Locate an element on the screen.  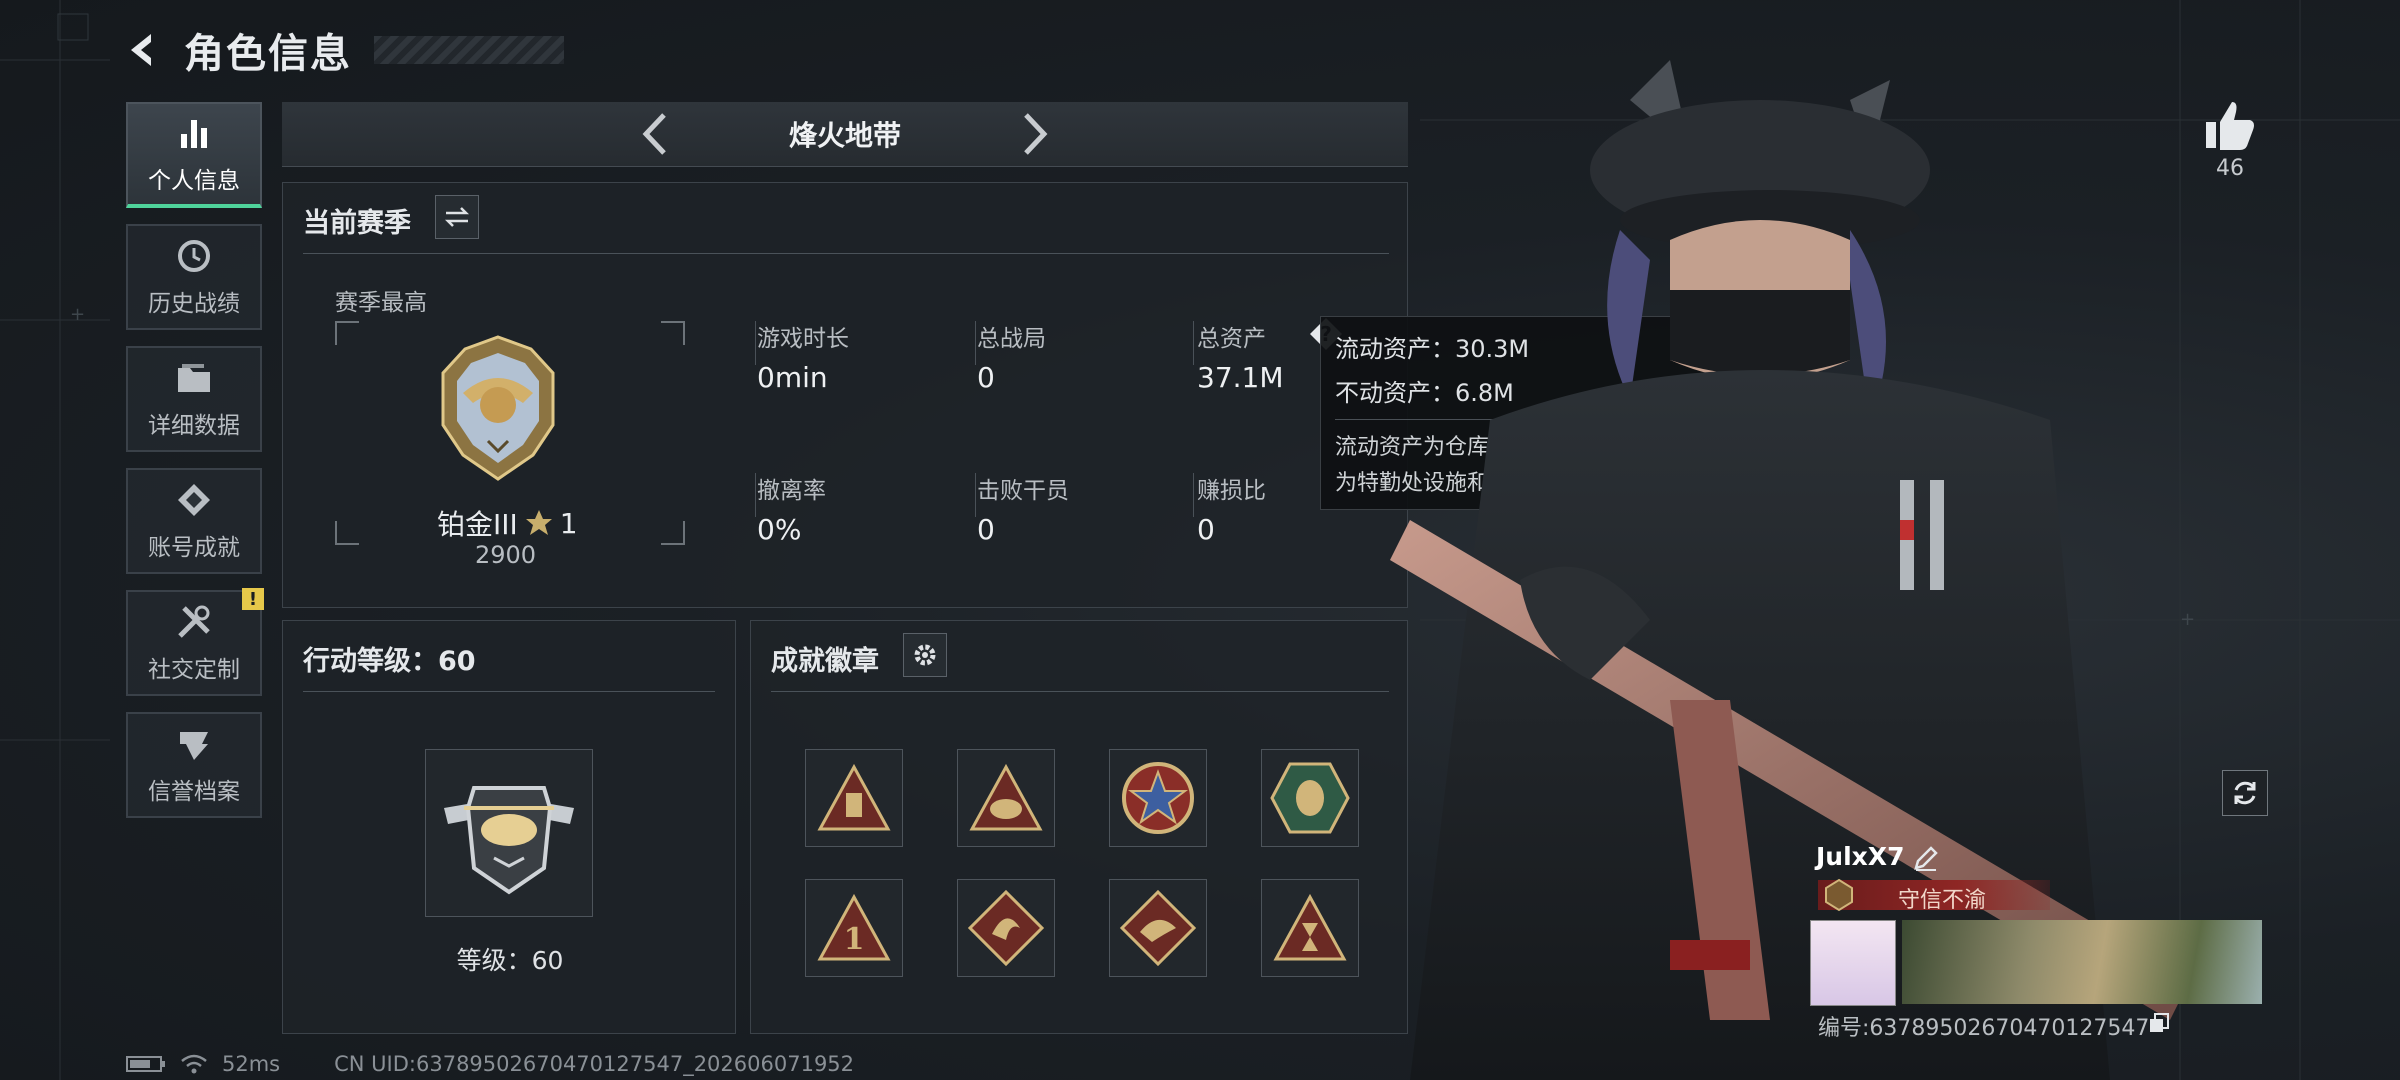
refresh-button is located at coordinates (2245, 793).